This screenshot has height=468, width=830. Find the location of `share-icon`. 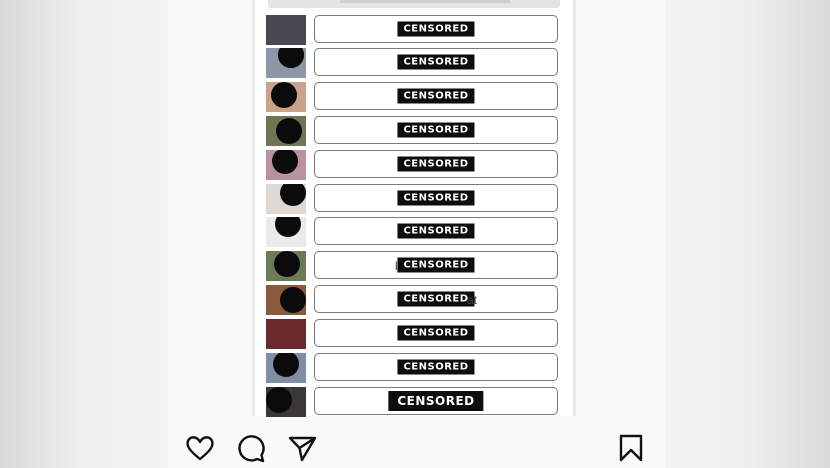

share-icon is located at coordinates (302, 448).